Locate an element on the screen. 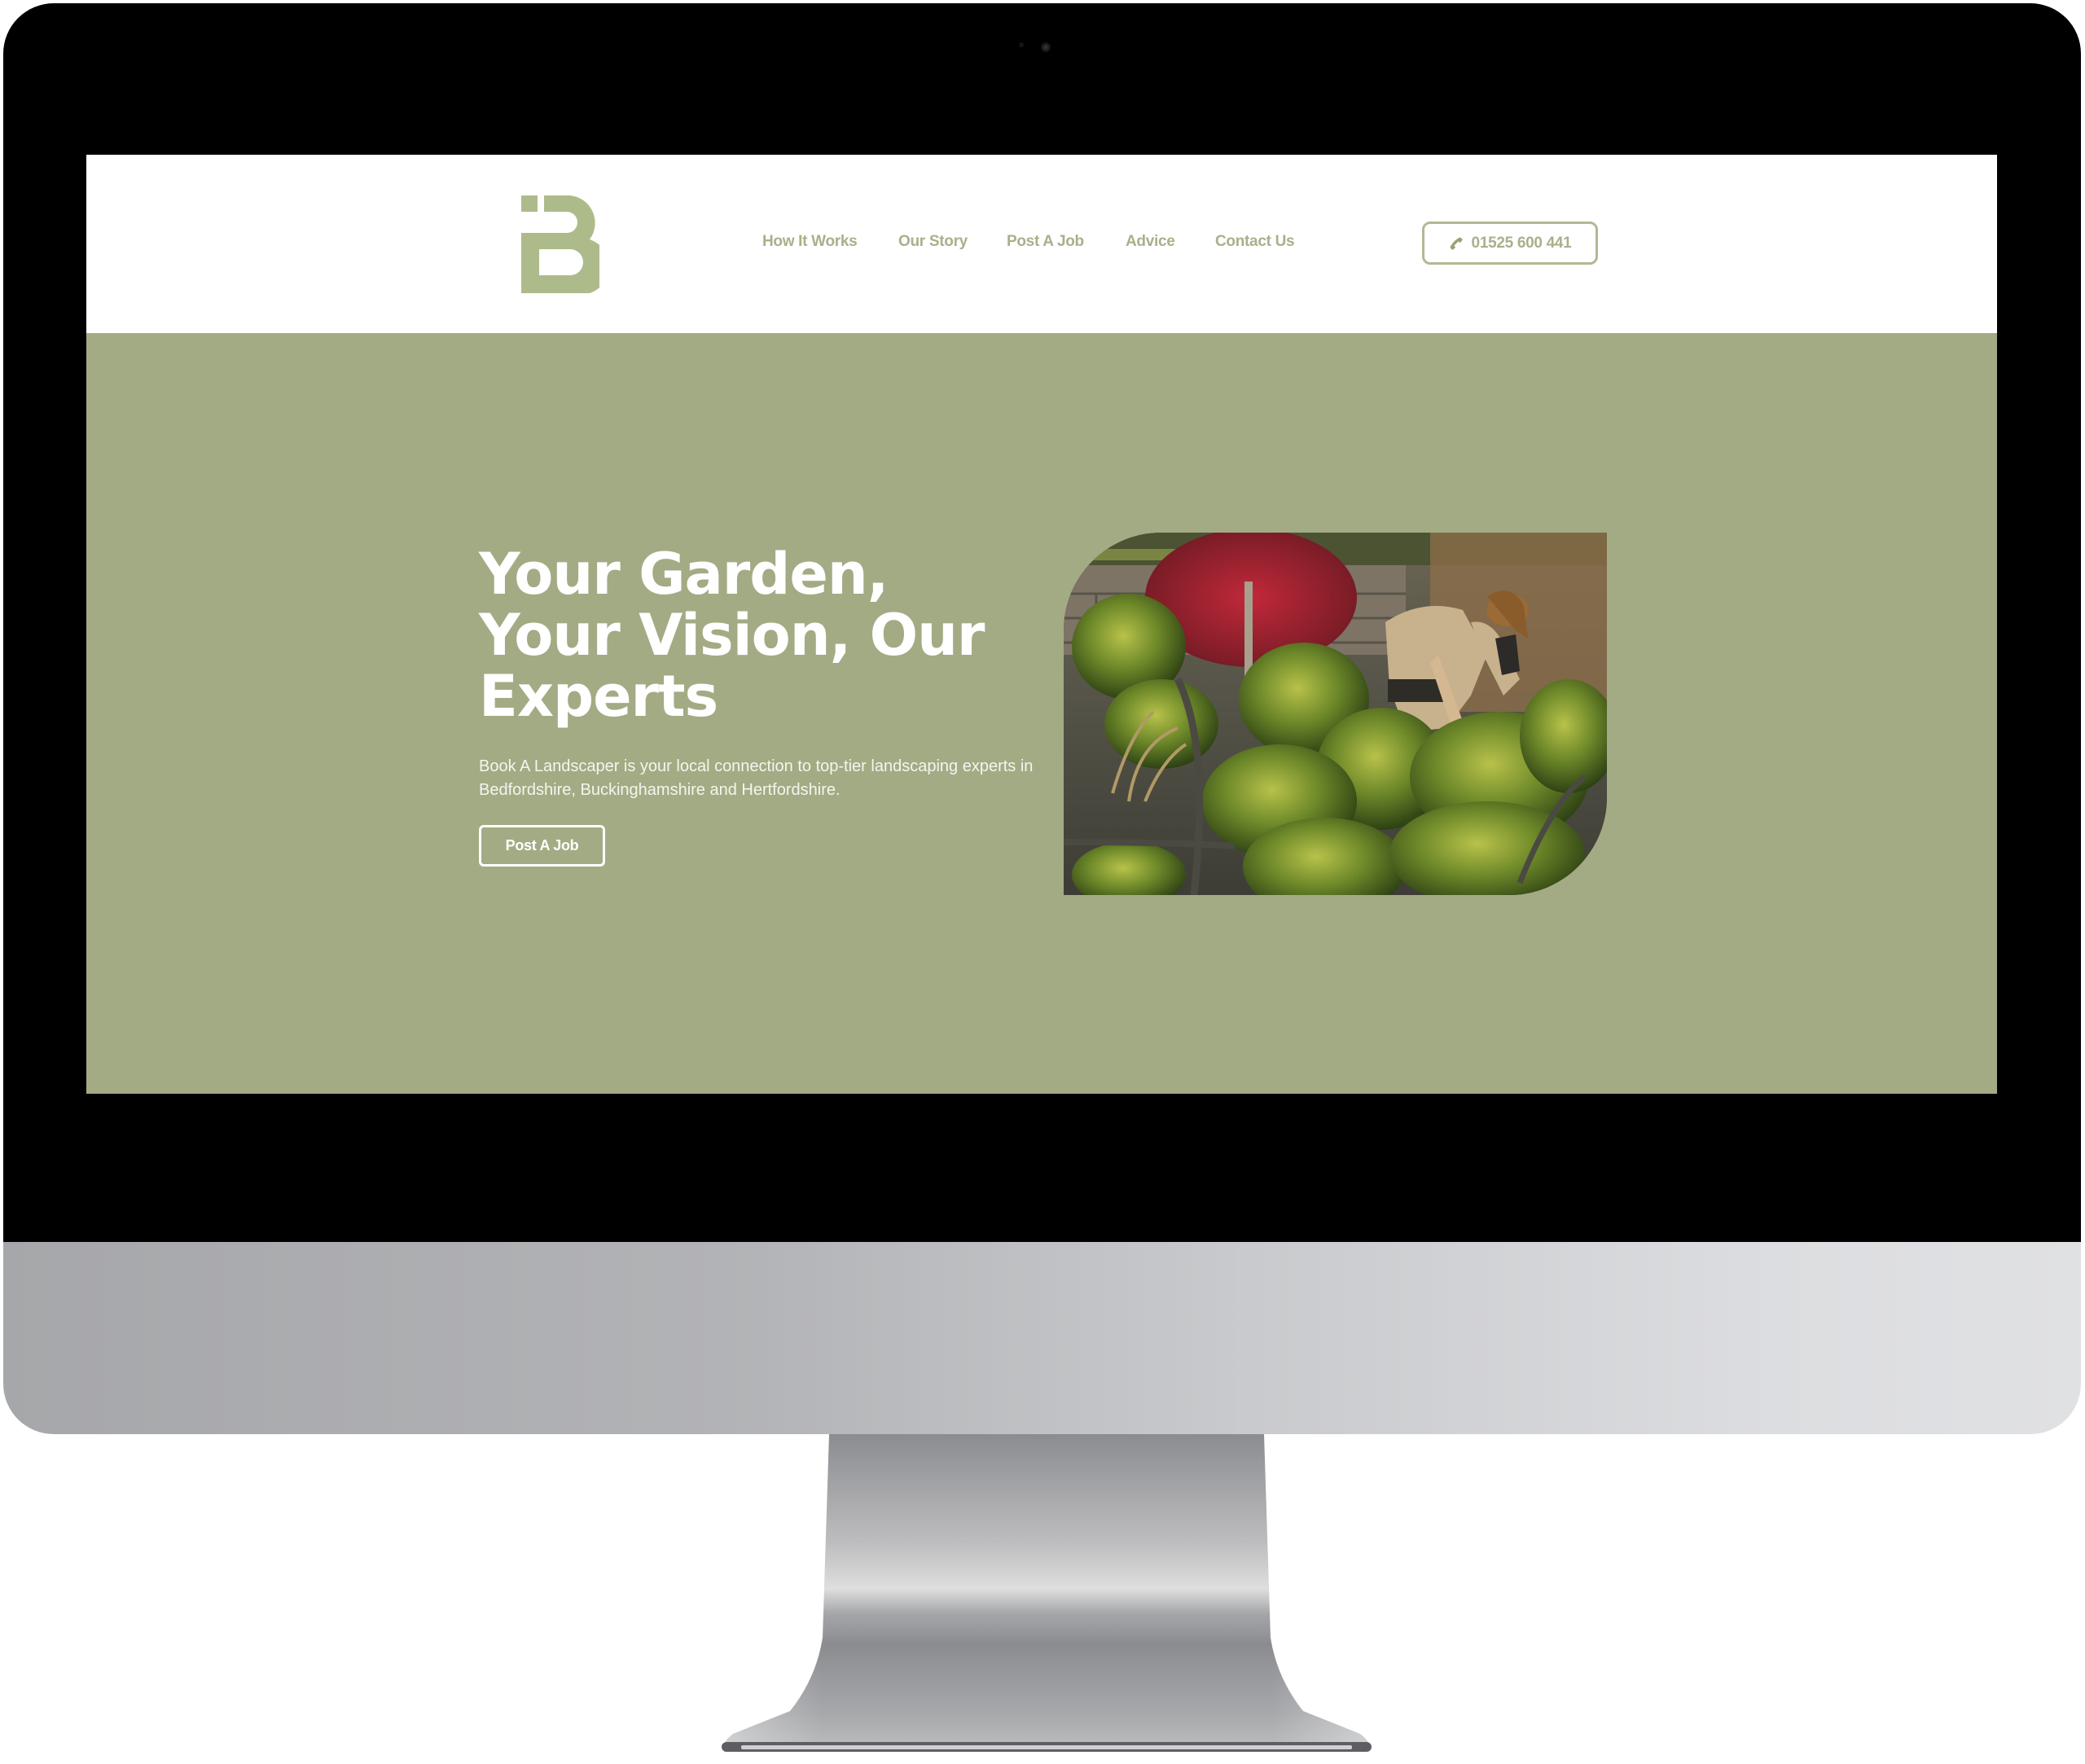 The height and width of the screenshot is (1764, 2085). hero-title-line: Your Garden, is located at coordinates (684, 574).